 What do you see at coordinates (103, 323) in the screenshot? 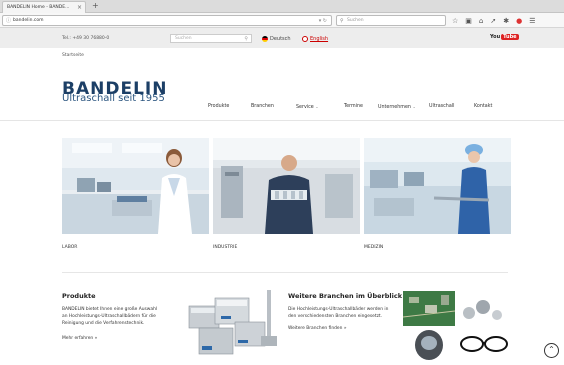
I see `produkte-text-line-3: Reinigung und die Verfahrenstechnik.` at bounding box center [103, 323].